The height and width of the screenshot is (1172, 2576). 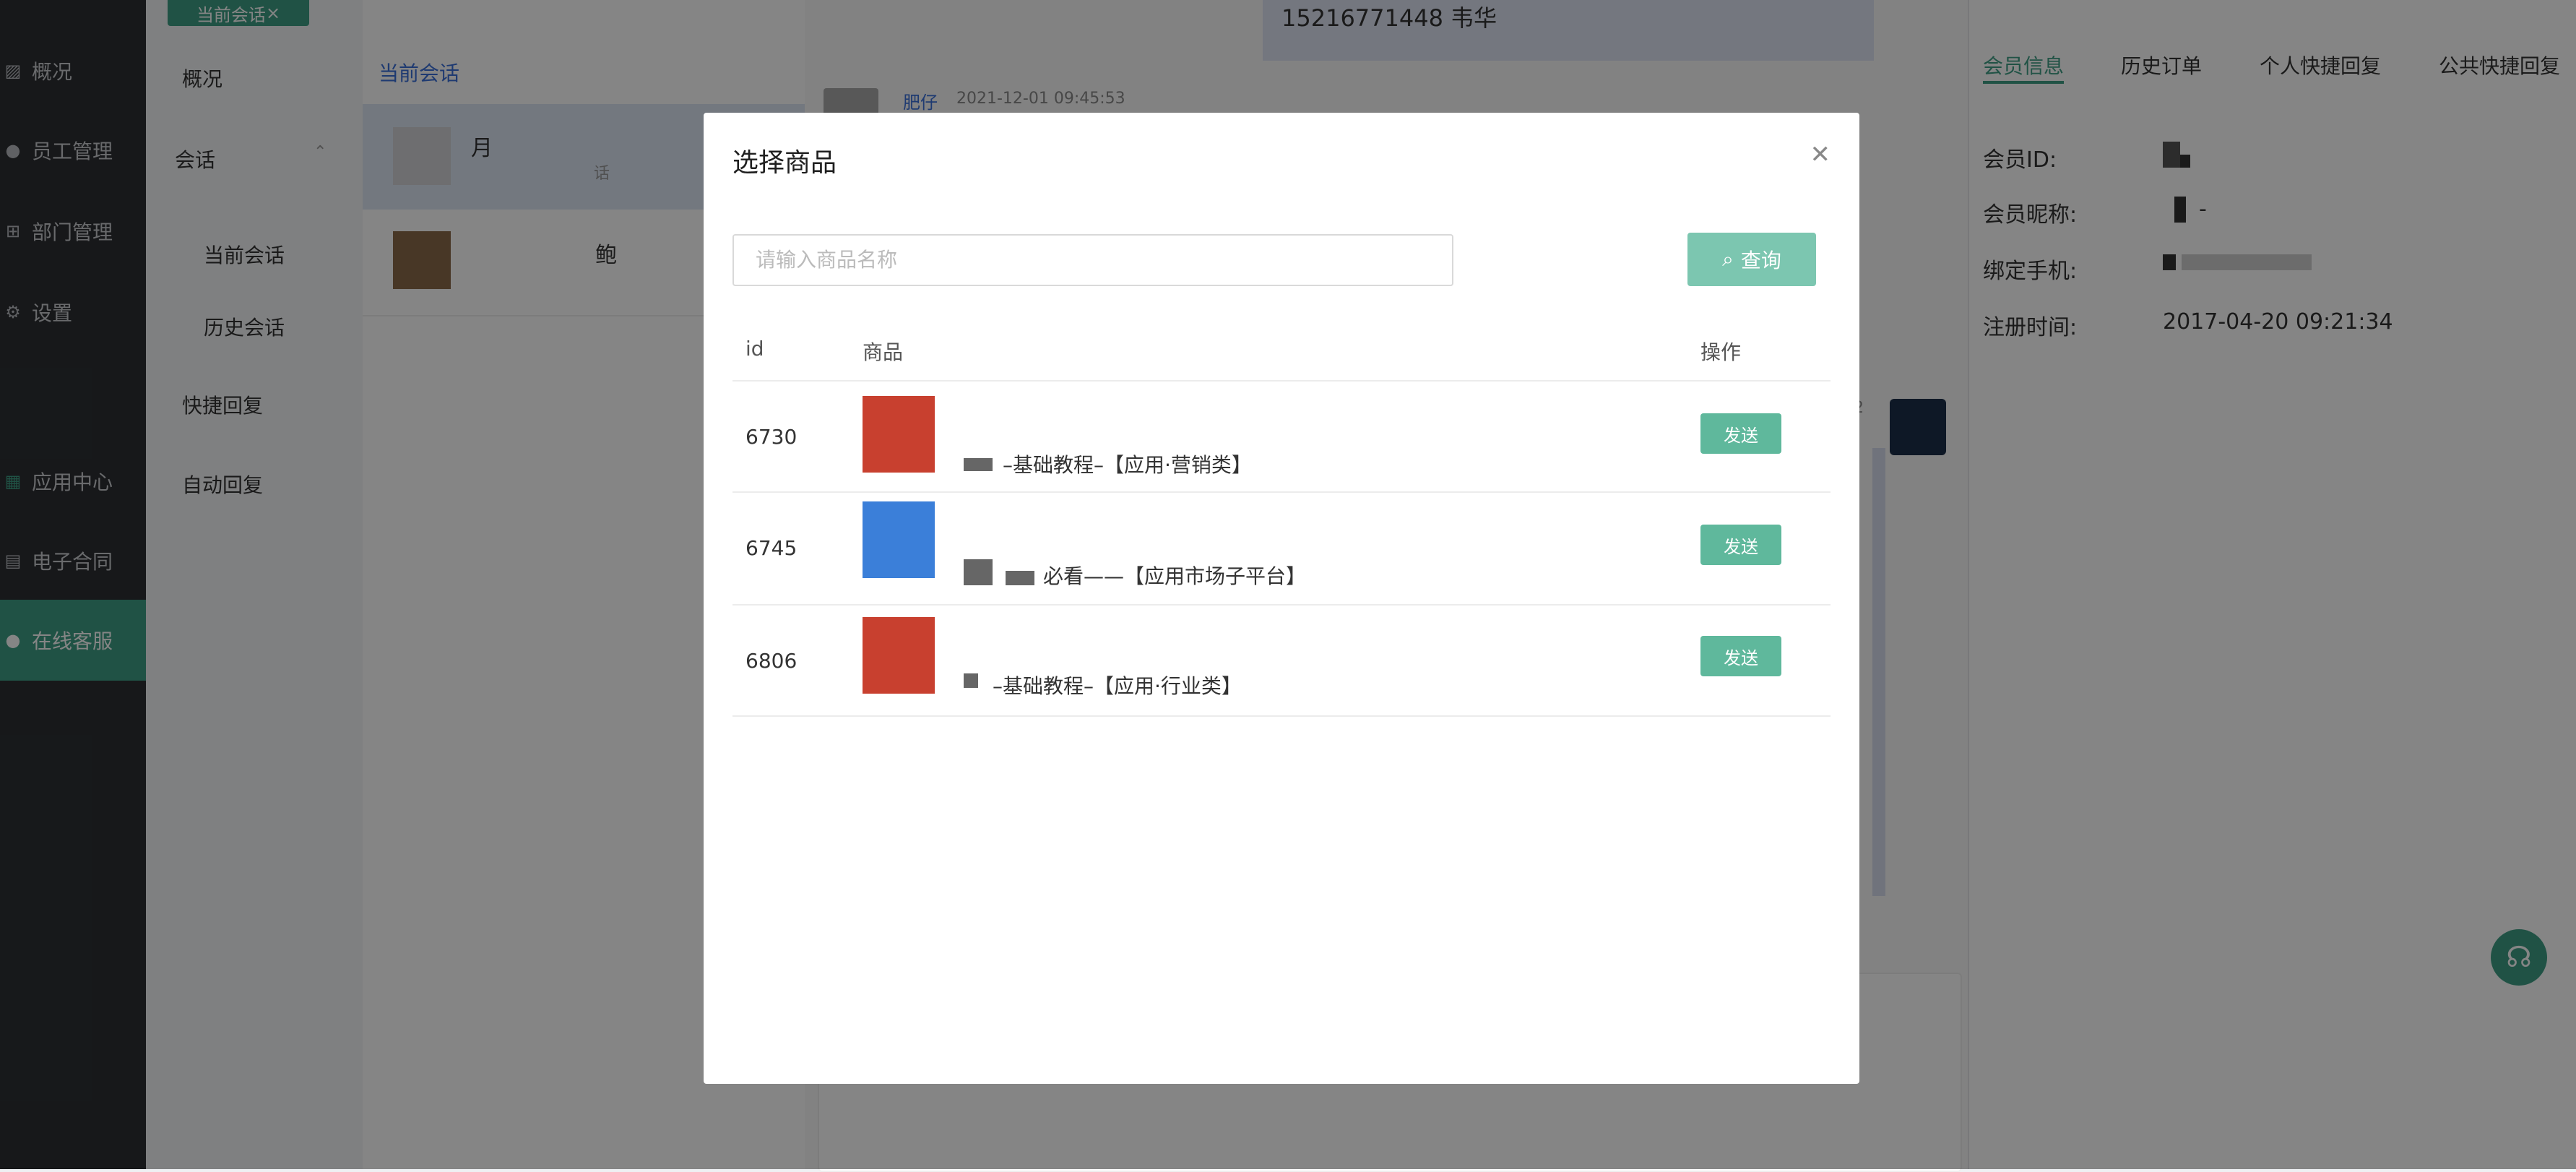 What do you see at coordinates (1175, 576) in the screenshot?
I see `product-name: 必看——【应用市场子平台】` at bounding box center [1175, 576].